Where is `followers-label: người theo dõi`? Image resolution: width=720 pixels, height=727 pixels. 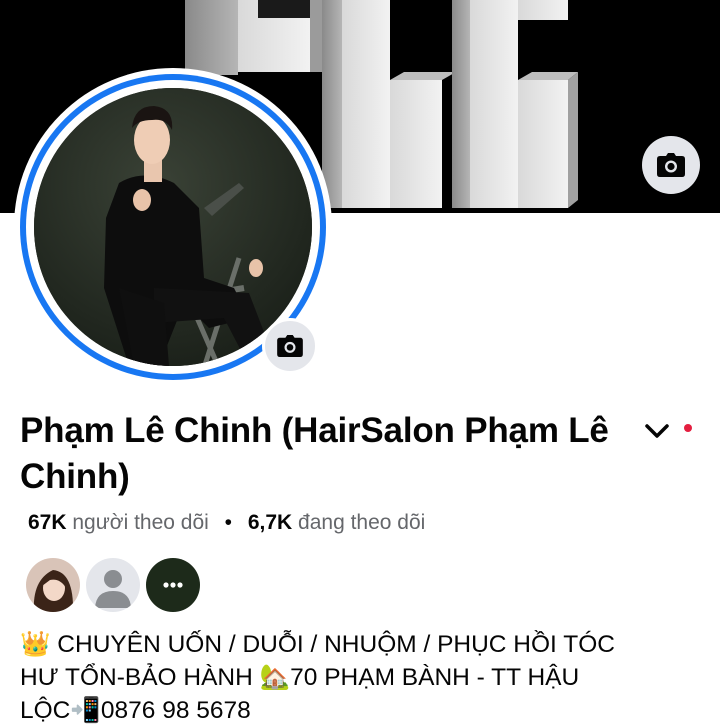 followers-label: người theo dõi is located at coordinates (140, 522).